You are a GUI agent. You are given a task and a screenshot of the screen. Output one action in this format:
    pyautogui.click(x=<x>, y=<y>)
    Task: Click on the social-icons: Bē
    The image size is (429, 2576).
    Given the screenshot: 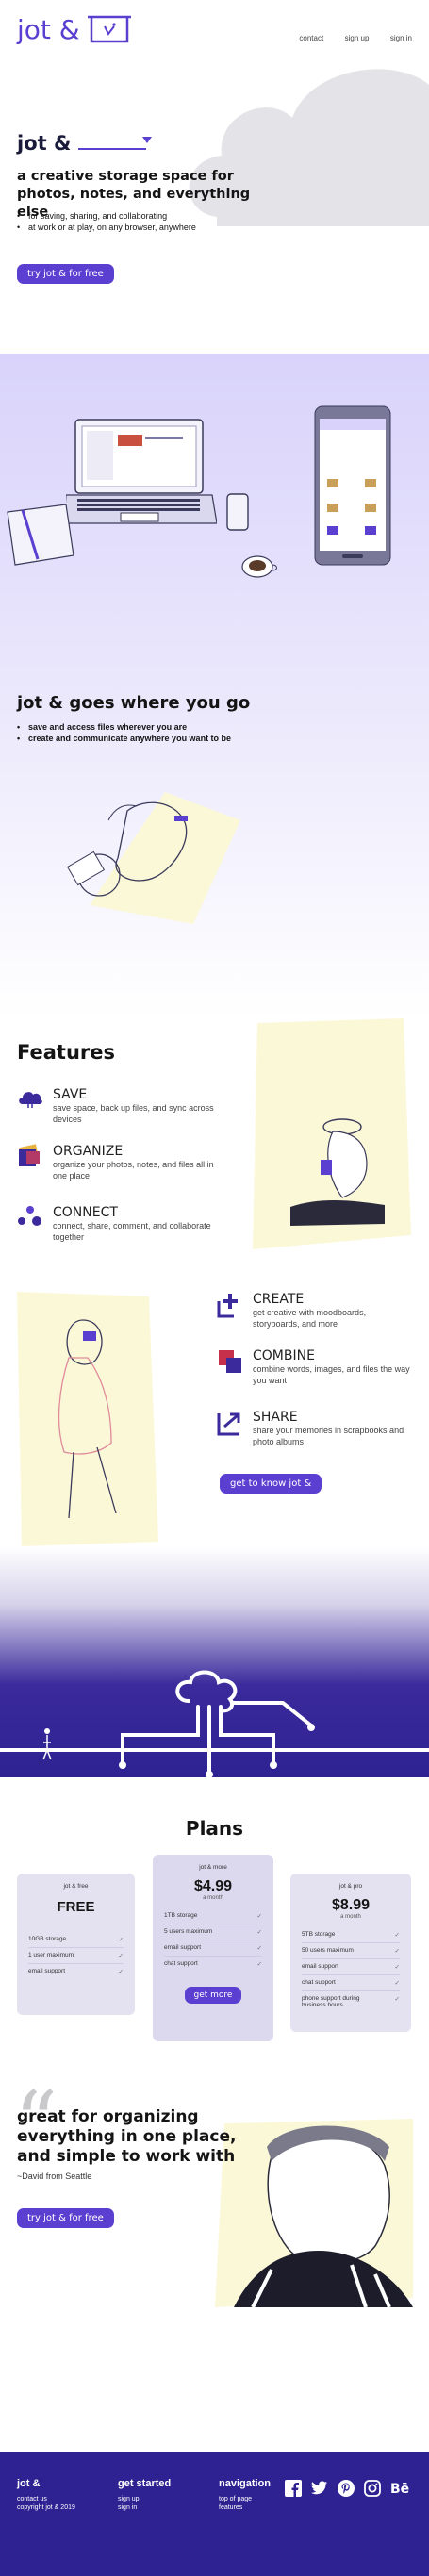 What is the action you would take?
    pyautogui.click(x=348, y=2488)
    